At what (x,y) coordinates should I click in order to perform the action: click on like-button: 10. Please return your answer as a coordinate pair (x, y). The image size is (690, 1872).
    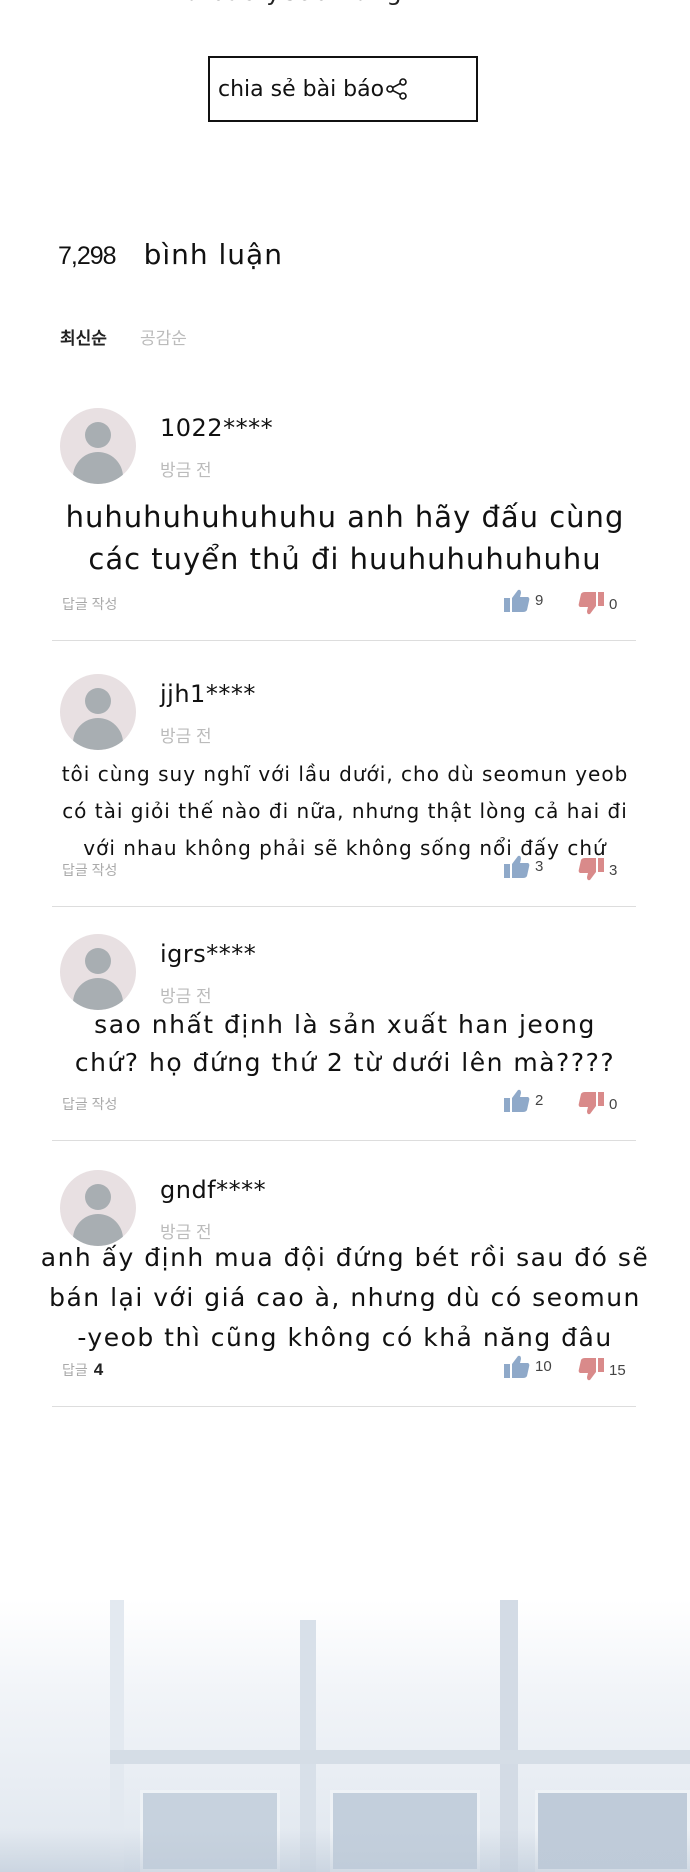
    Looking at the image, I should click on (528, 1366).